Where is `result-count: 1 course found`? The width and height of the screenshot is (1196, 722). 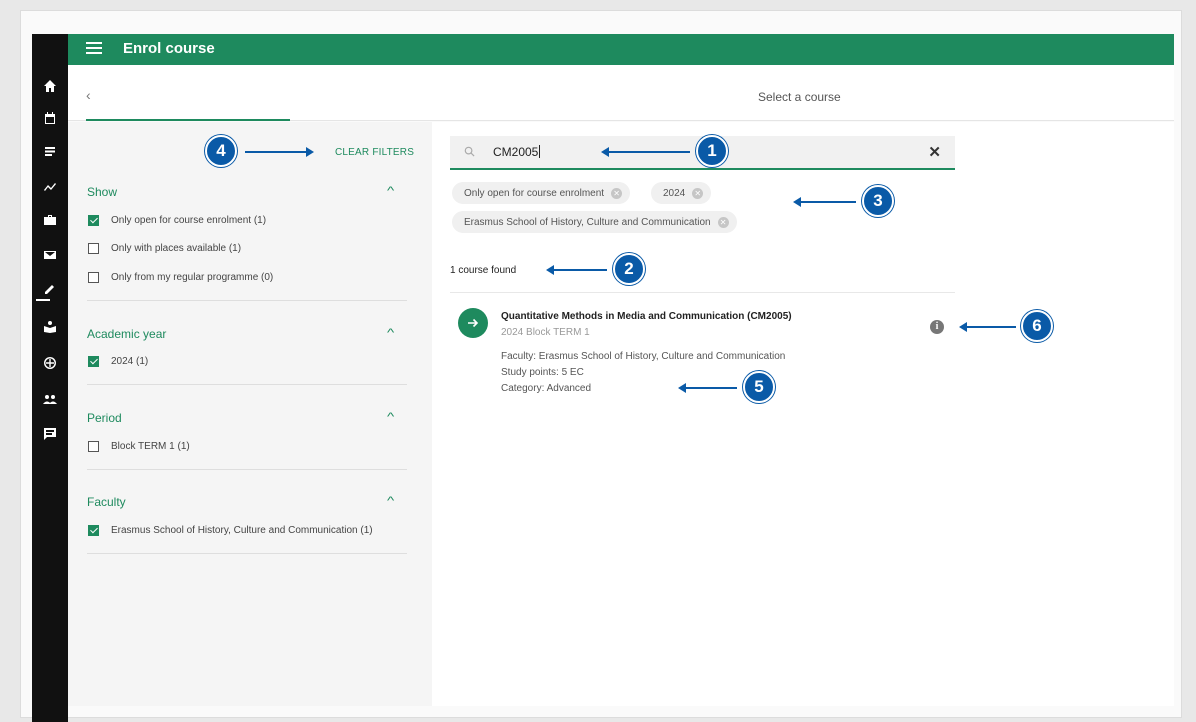 result-count: 1 course found is located at coordinates (483, 270).